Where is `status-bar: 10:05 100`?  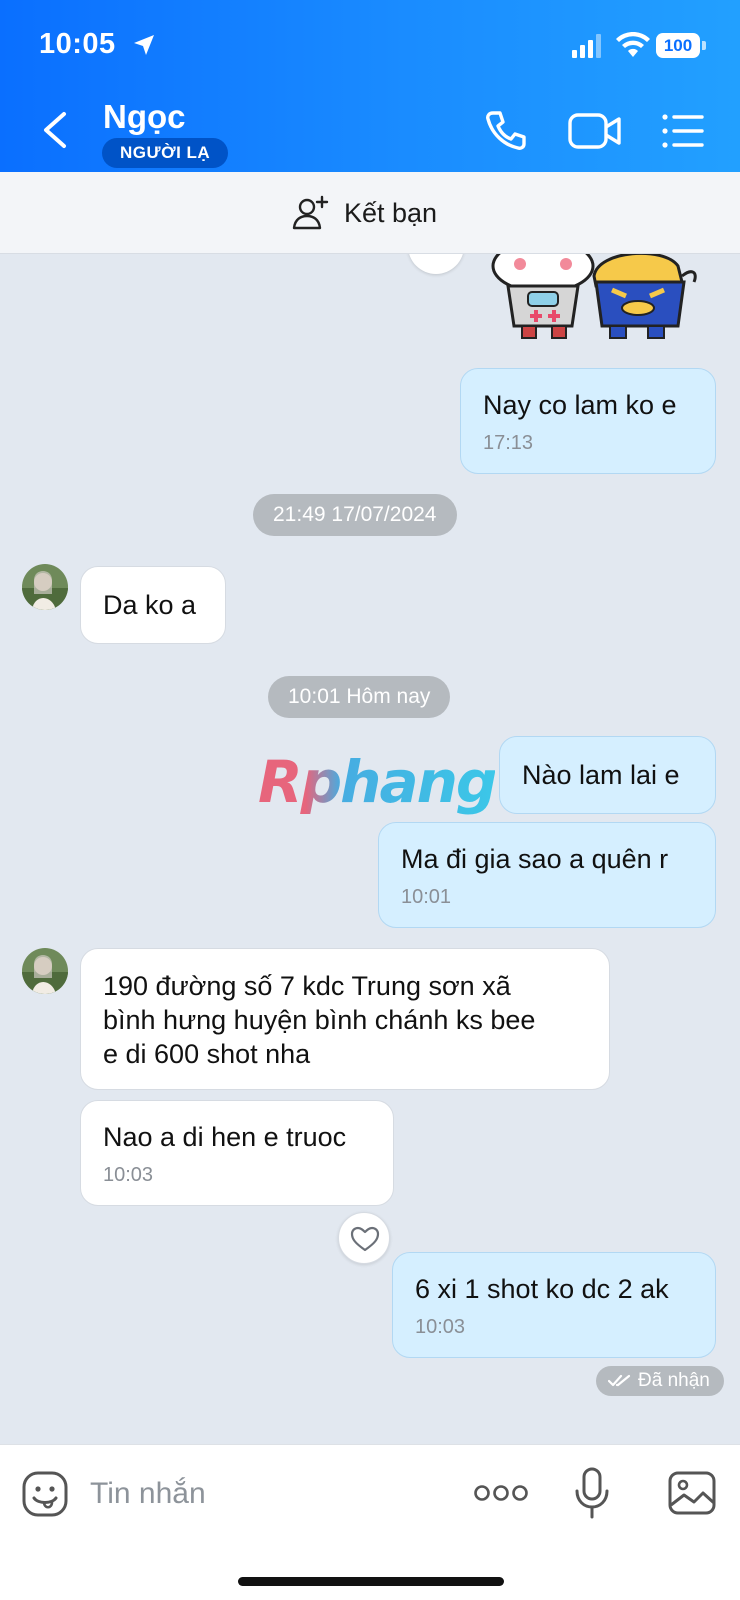
status-bar: 10:05 100 is located at coordinates (370, 46).